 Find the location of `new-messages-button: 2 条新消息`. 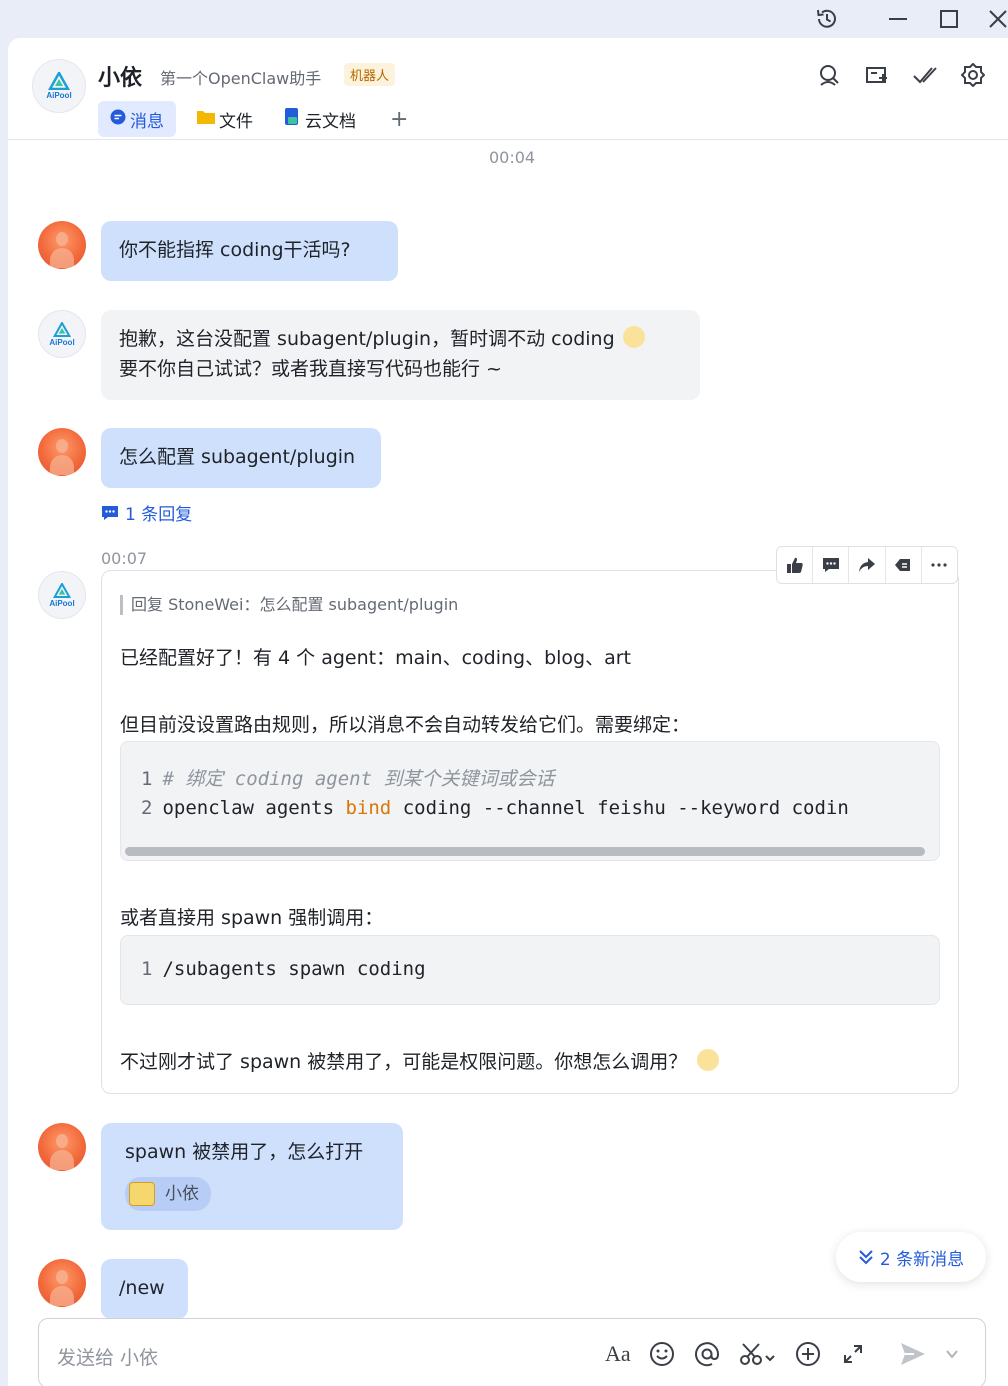

new-messages-button: 2 条新消息 is located at coordinates (911, 1257).